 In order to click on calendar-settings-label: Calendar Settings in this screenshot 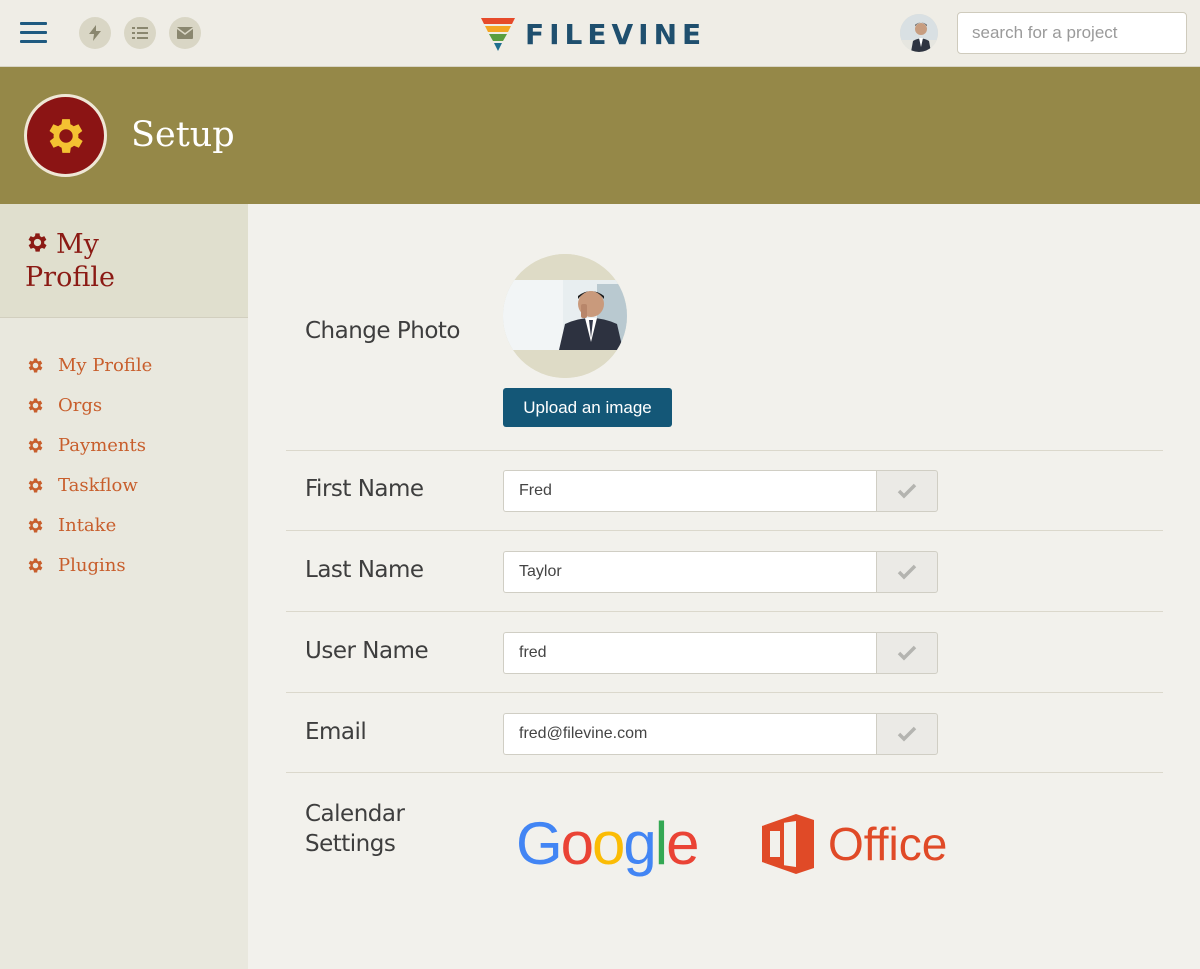, I will do `click(355, 829)`.